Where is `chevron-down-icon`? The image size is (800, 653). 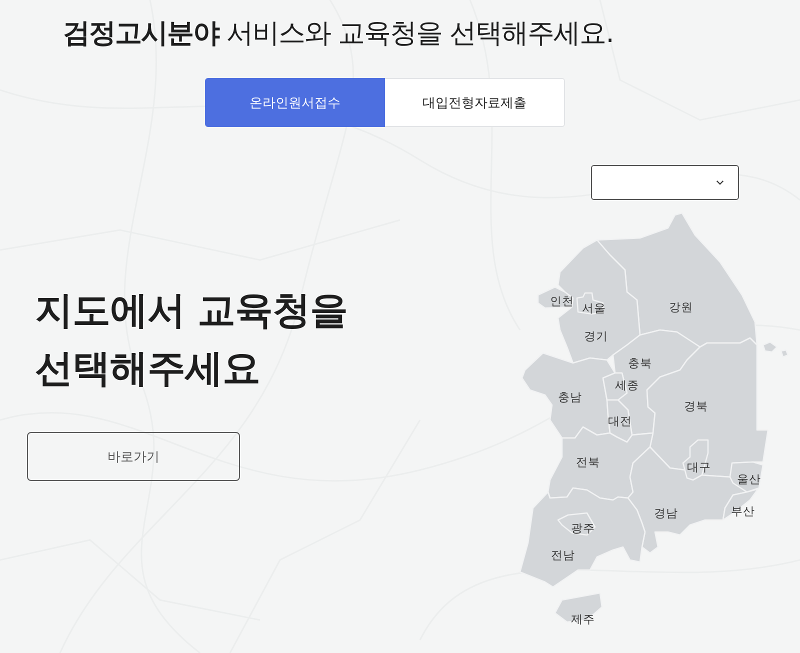 chevron-down-icon is located at coordinates (720, 182).